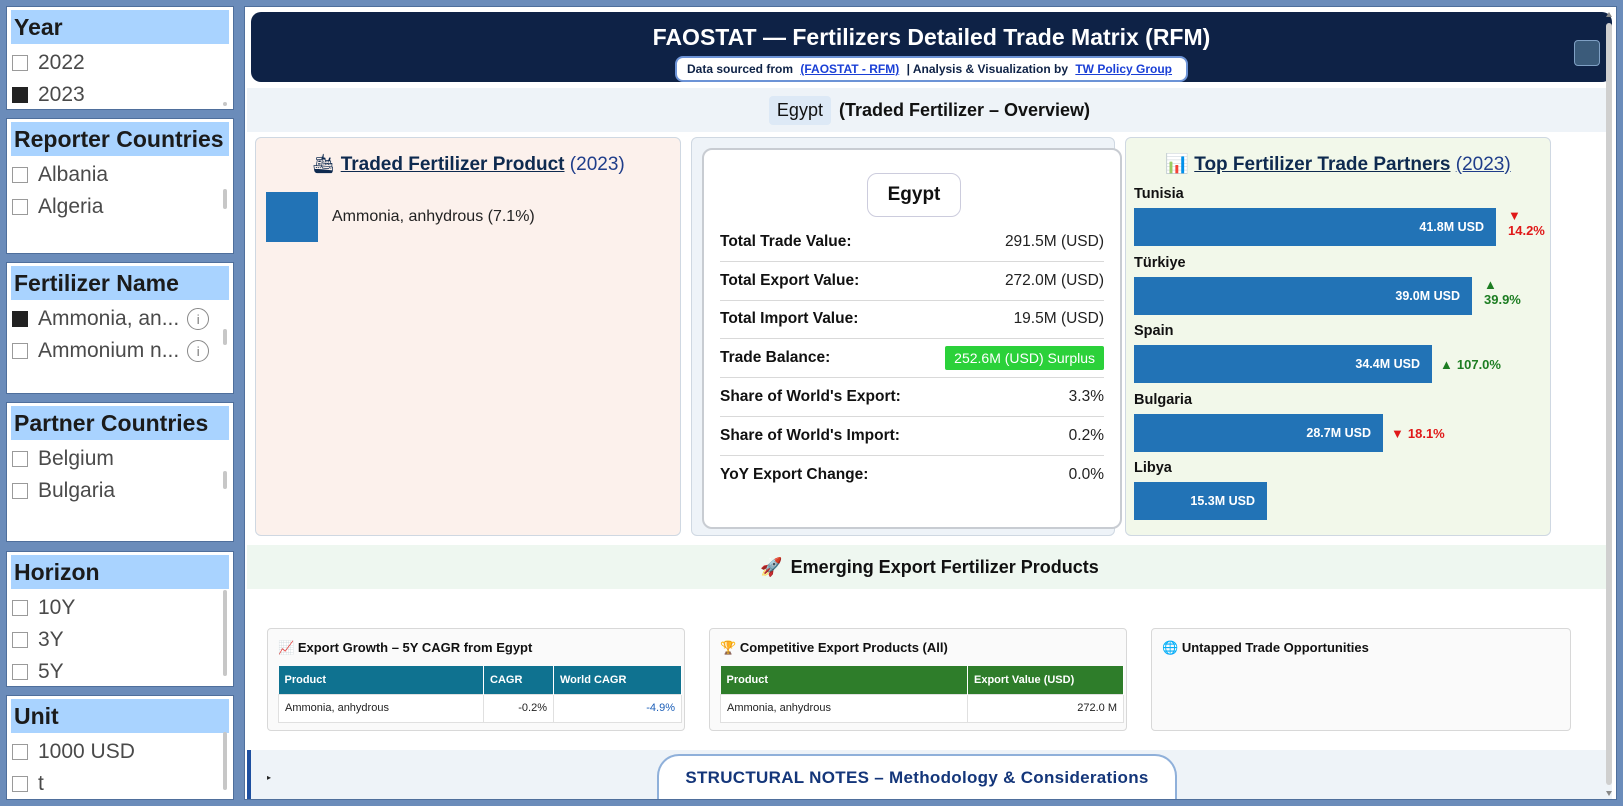 The height and width of the screenshot is (806, 1623). Describe the element at coordinates (1024, 357) in the screenshot. I see `surplus-badge: 252.6M (USD) Surplus` at that location.